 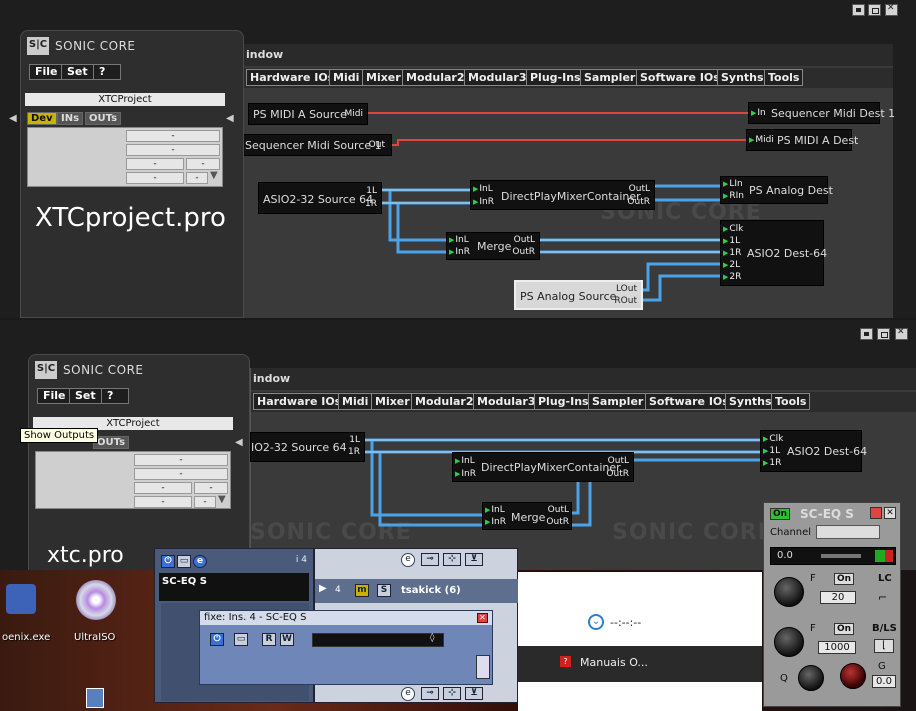 What do you see at coordinates (70, 118) in the screenshot?
I see `tab-ins: INs` at bounding box center [70, 118].